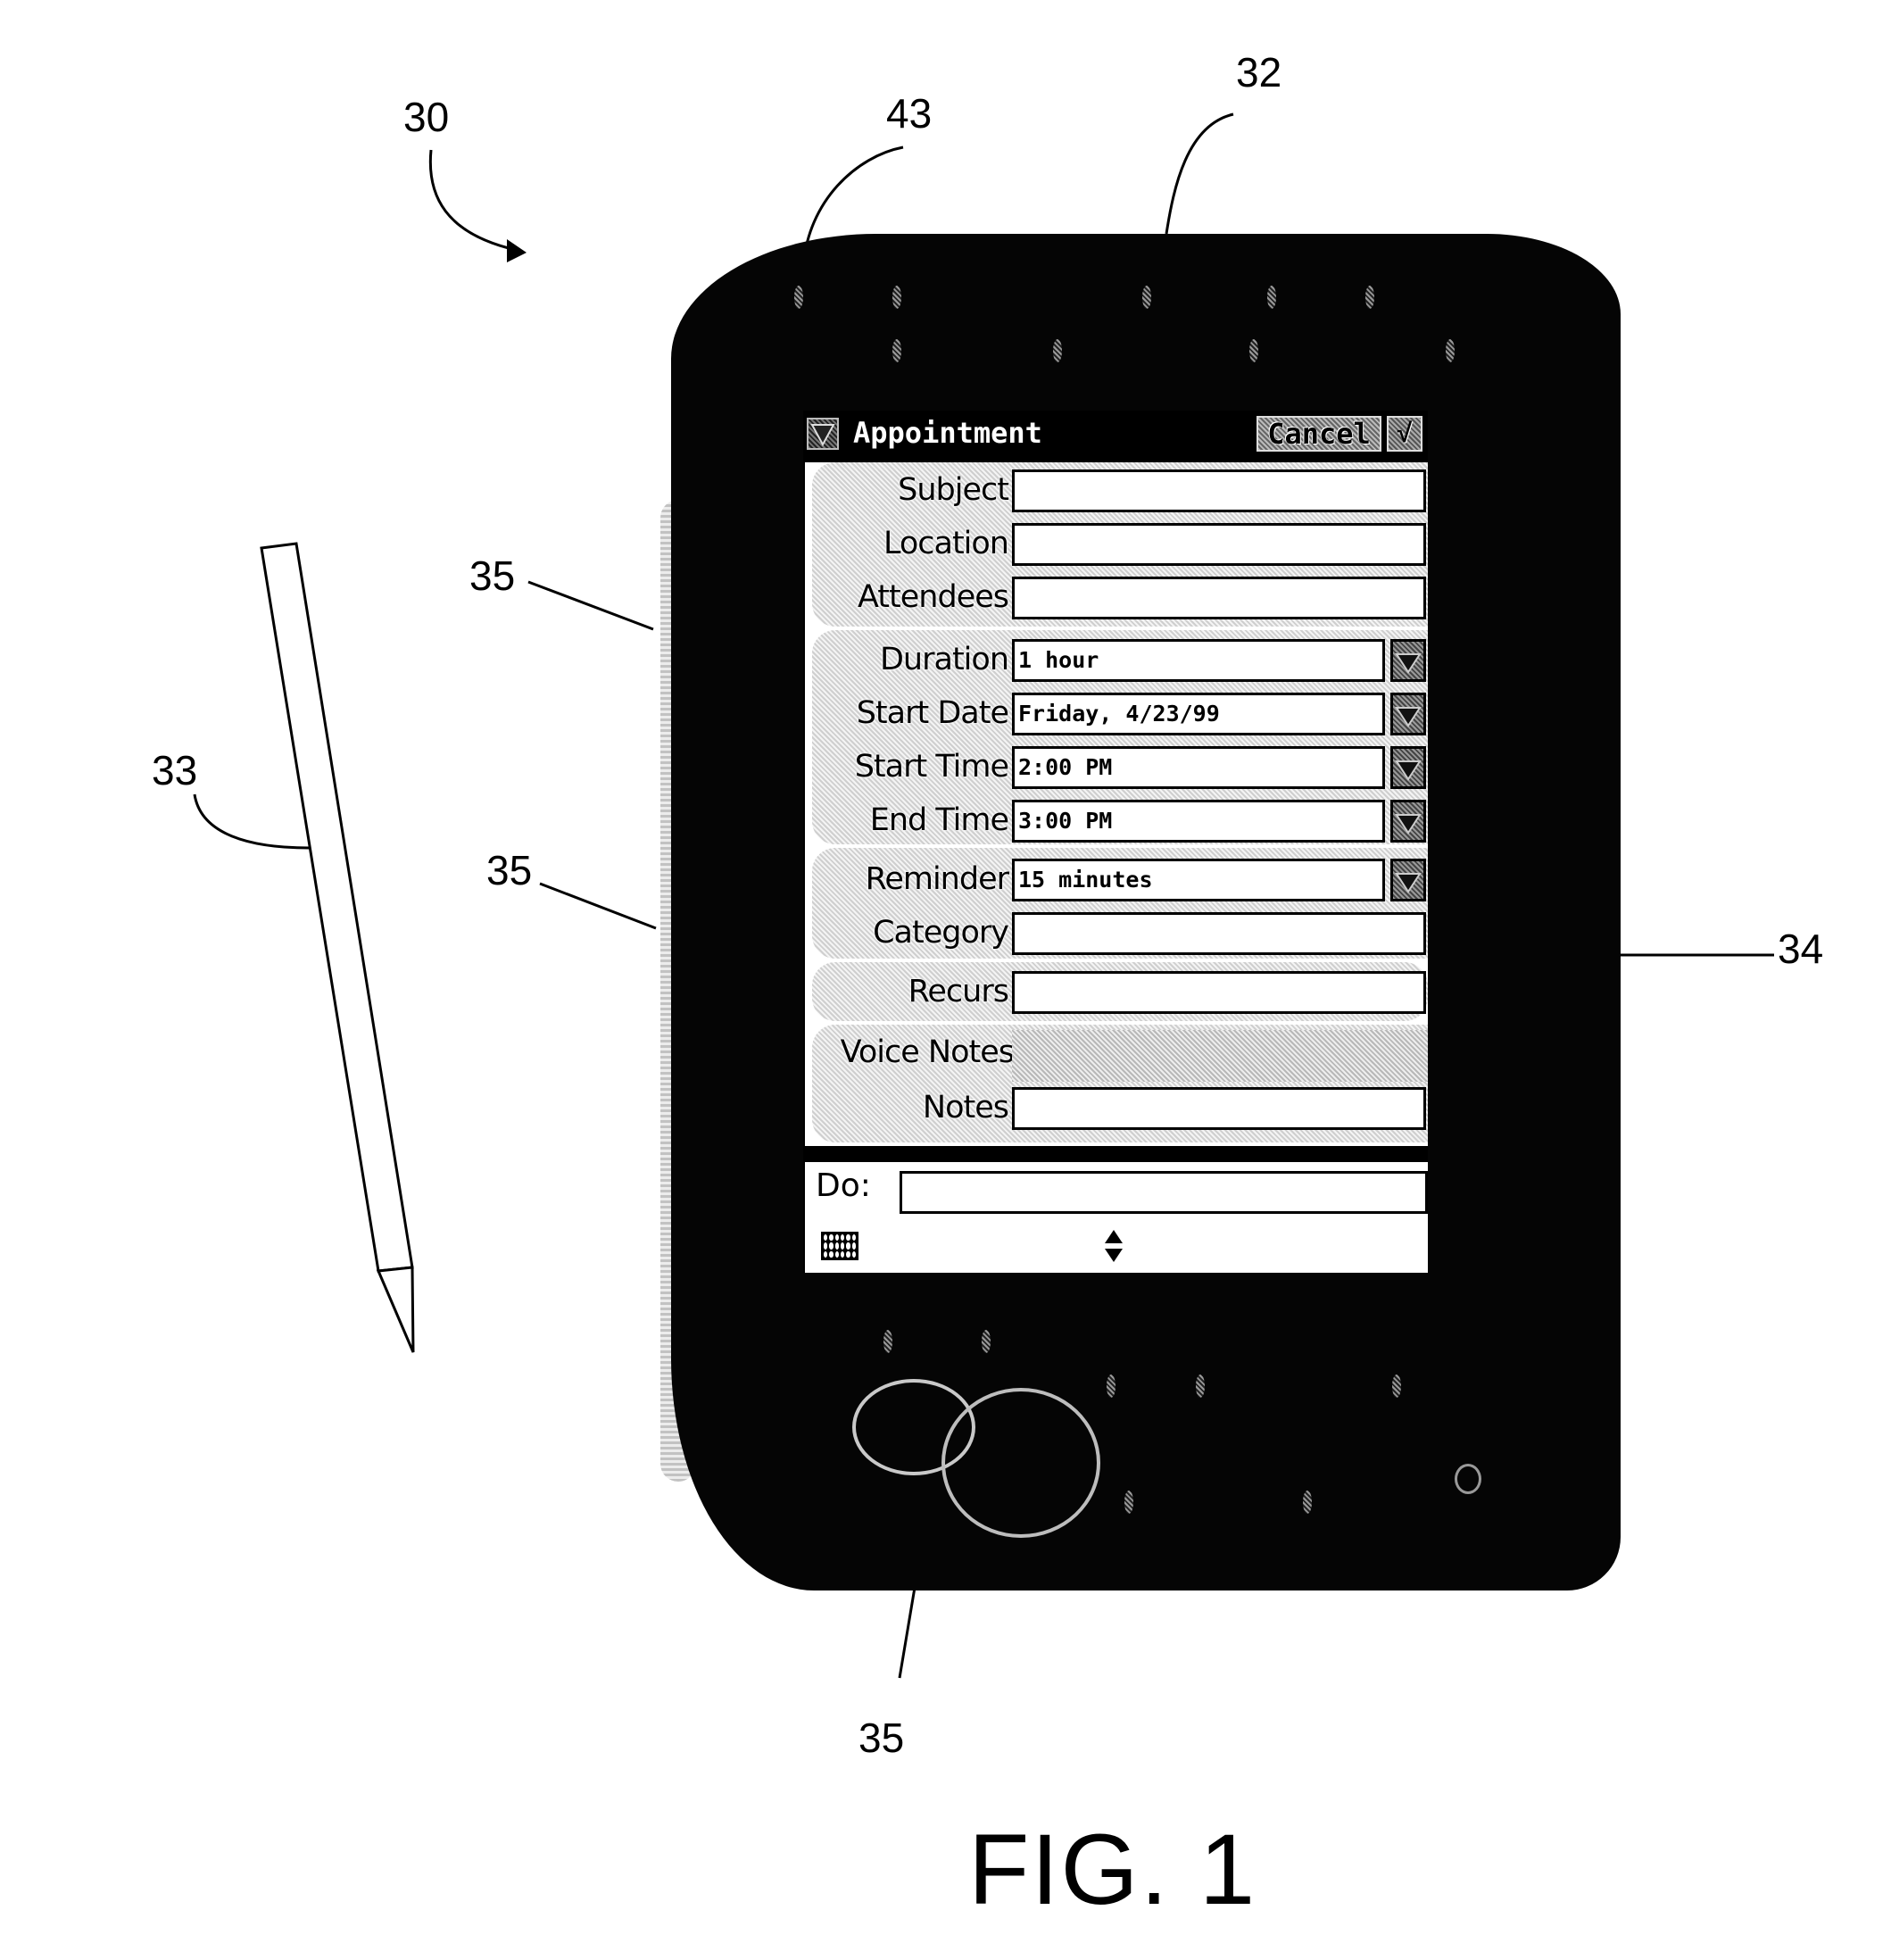 The image size is (1891, 1960). I want to click on field-label: Voice Notes, so click(927, 1052).